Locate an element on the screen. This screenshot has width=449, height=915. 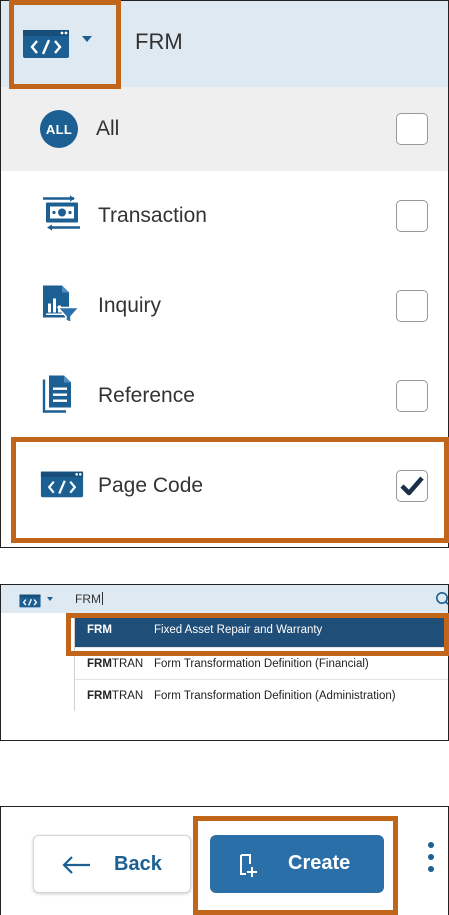
option-label: Page Code is located at coordinates (151, 485).